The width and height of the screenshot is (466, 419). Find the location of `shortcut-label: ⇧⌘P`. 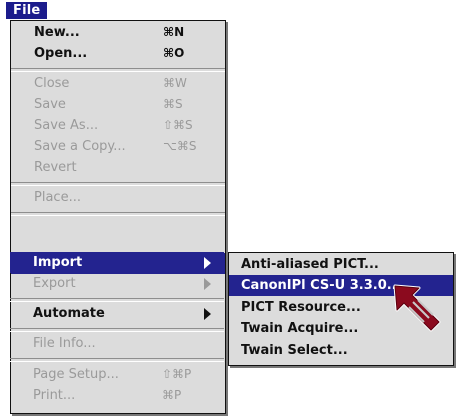

shortcut-label: ⇧⌘P is located at coordinates (177, 374).